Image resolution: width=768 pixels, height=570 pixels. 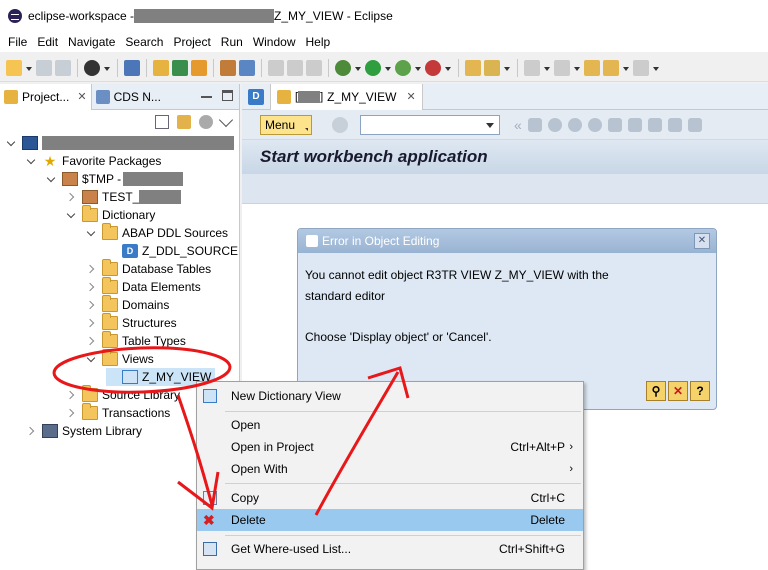 What do you see at coordinates (694, 124) in the screenshot?
I see `prev-page-icon` at bounding box center [694, 124].